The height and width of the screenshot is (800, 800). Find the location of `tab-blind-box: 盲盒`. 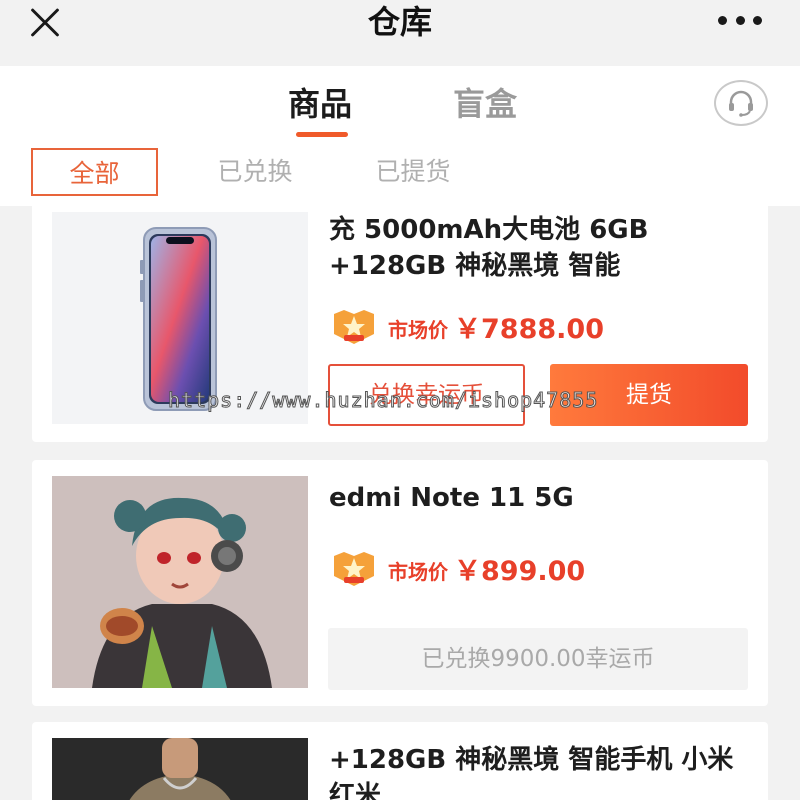

tab-blind-box: 盲盒 is located at coordinates (485, 104).